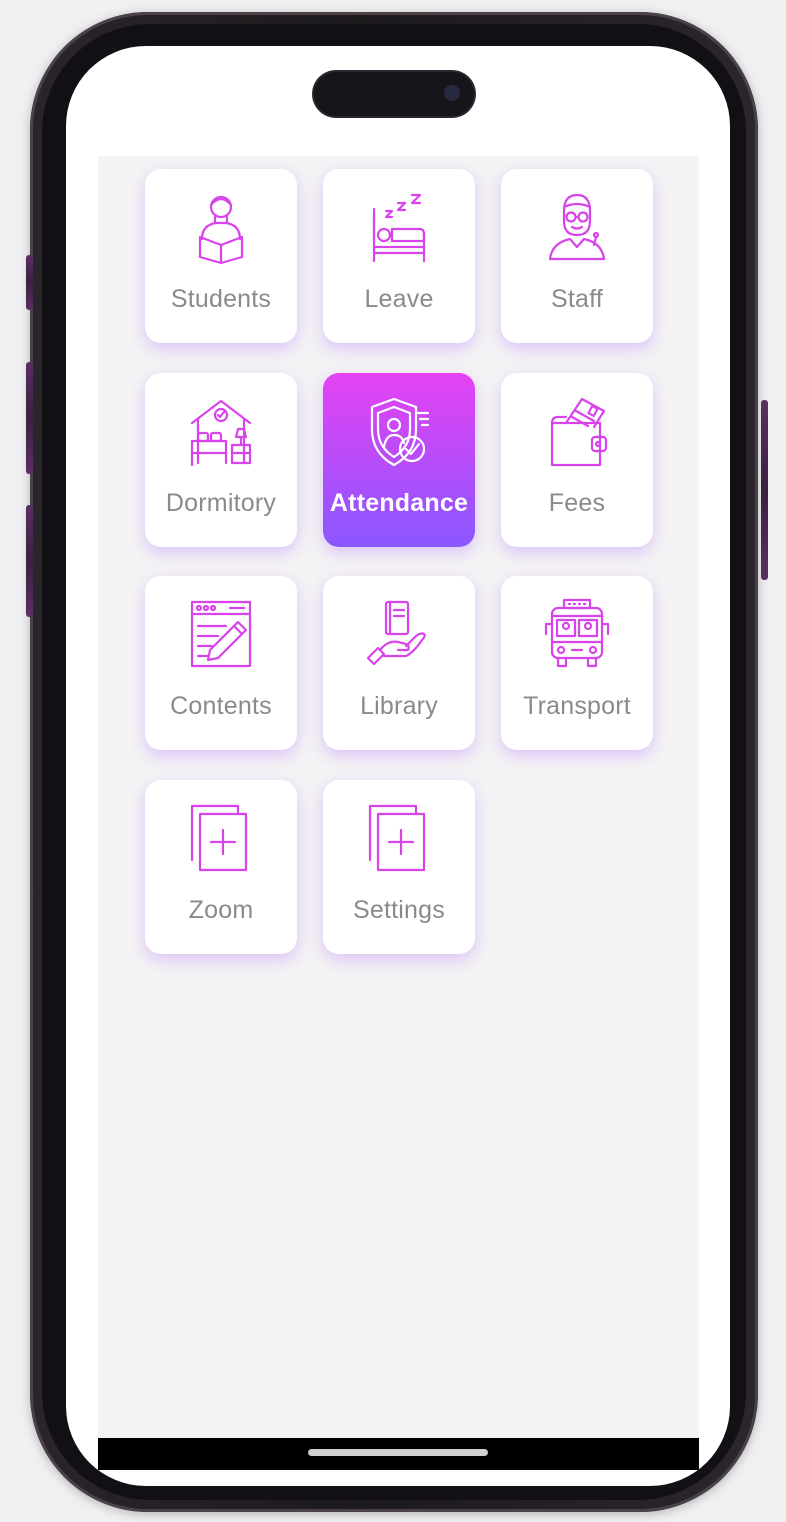 Image resolution: width=786 pixels, height=1522 pixels. Describe the element at coordinates (221, 433) in the screenshot. I see `dormitory-icon` at that location.